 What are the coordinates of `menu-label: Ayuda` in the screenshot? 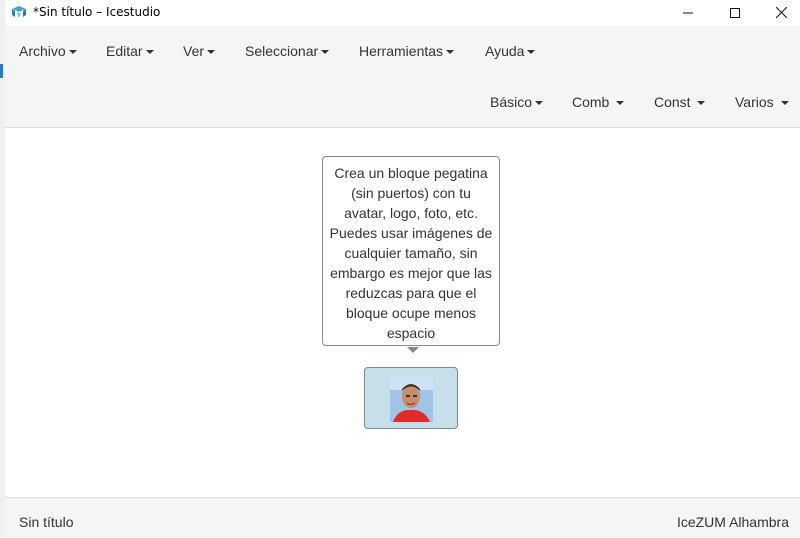 It's located at (505, 51).